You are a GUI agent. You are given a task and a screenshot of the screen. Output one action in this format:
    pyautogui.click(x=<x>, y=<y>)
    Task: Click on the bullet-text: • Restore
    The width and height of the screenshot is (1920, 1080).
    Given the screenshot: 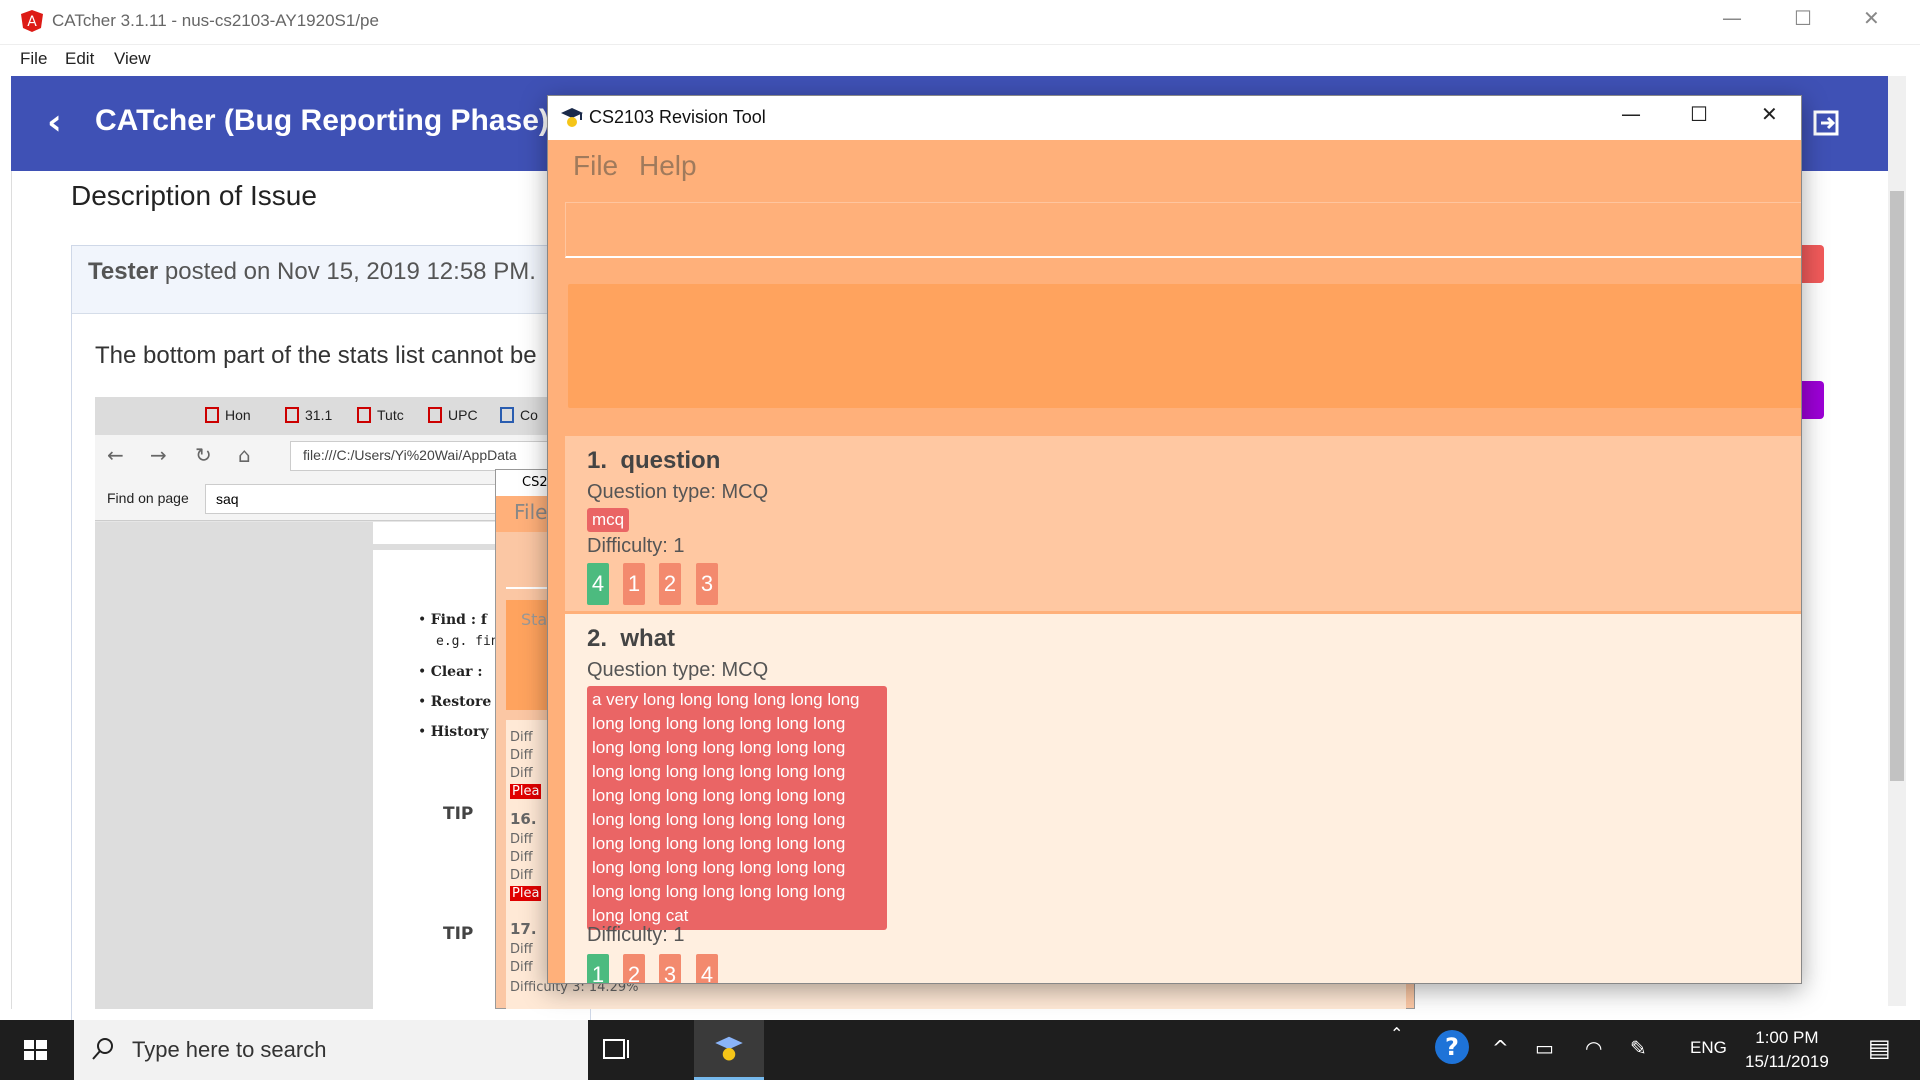 What is the action you would take?
    pyautogui.click(x=455, y=702)
    